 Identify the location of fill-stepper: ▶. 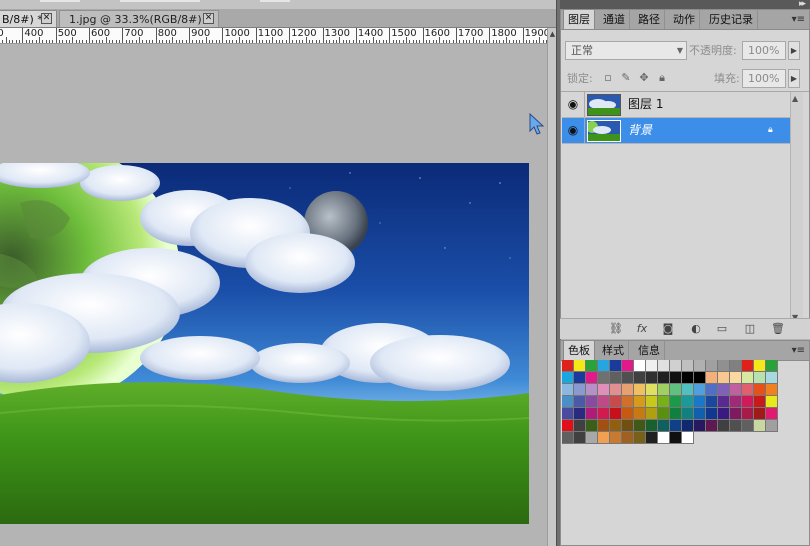
(794, 78).